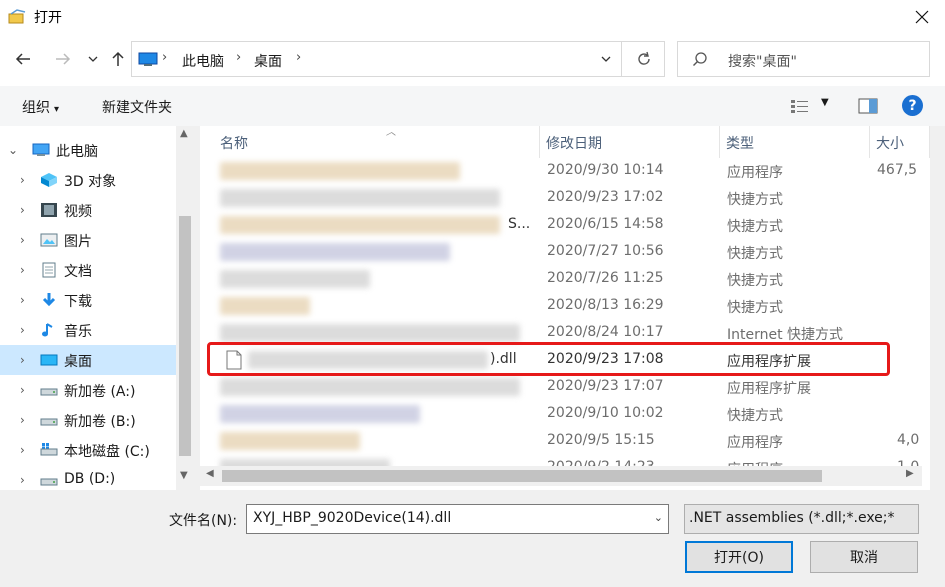 The width and height of the screenshot is (945, 587). What do you see at coordinates (762, 62) in the screenshot?
I see `search-placeholder: 搜索"桌面"` at bounding box center [762, 62].